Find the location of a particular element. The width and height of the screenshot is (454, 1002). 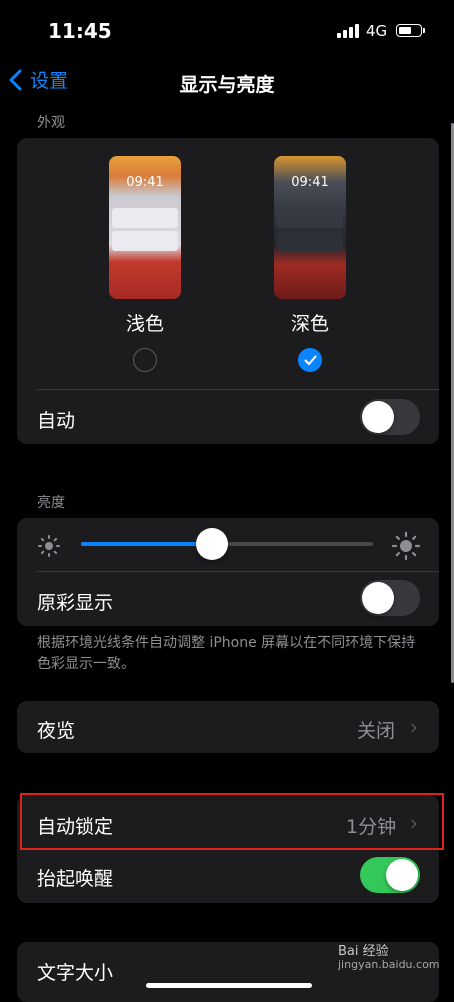

light-mode-option: 09:41 浅色 is located at coordinates (145, 264).